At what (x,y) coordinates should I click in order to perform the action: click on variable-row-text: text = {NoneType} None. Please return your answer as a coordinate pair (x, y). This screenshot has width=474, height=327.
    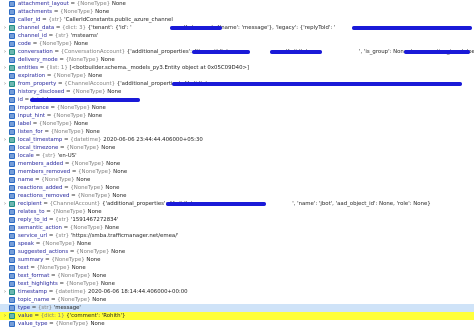
    Looking at the image, I should click on (237, 268).